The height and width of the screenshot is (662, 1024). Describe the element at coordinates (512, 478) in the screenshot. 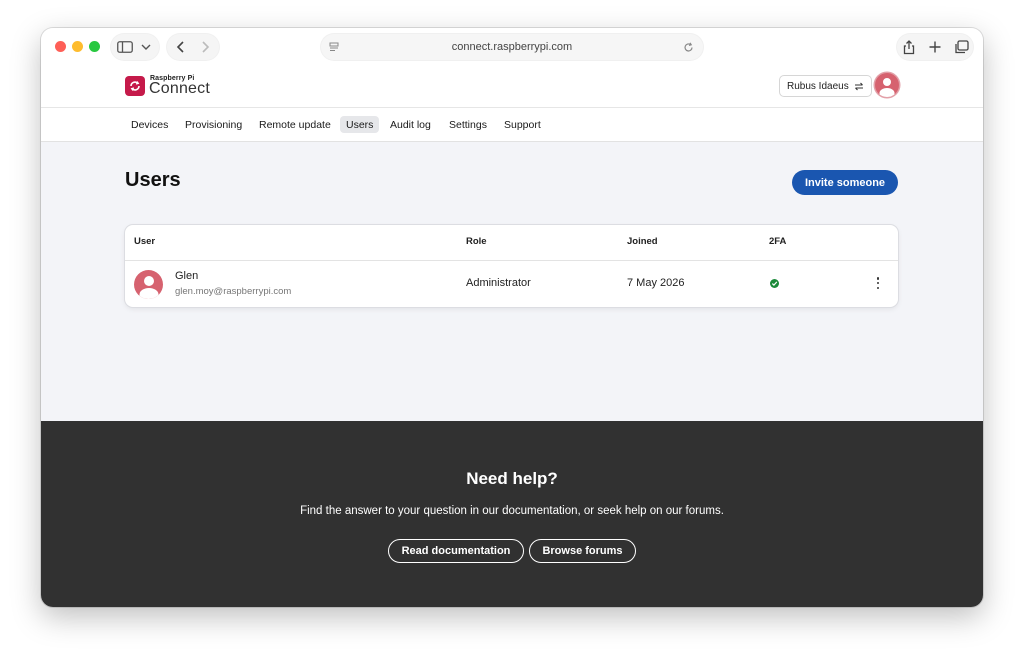

I see `footer-title: Need help?` at that location.